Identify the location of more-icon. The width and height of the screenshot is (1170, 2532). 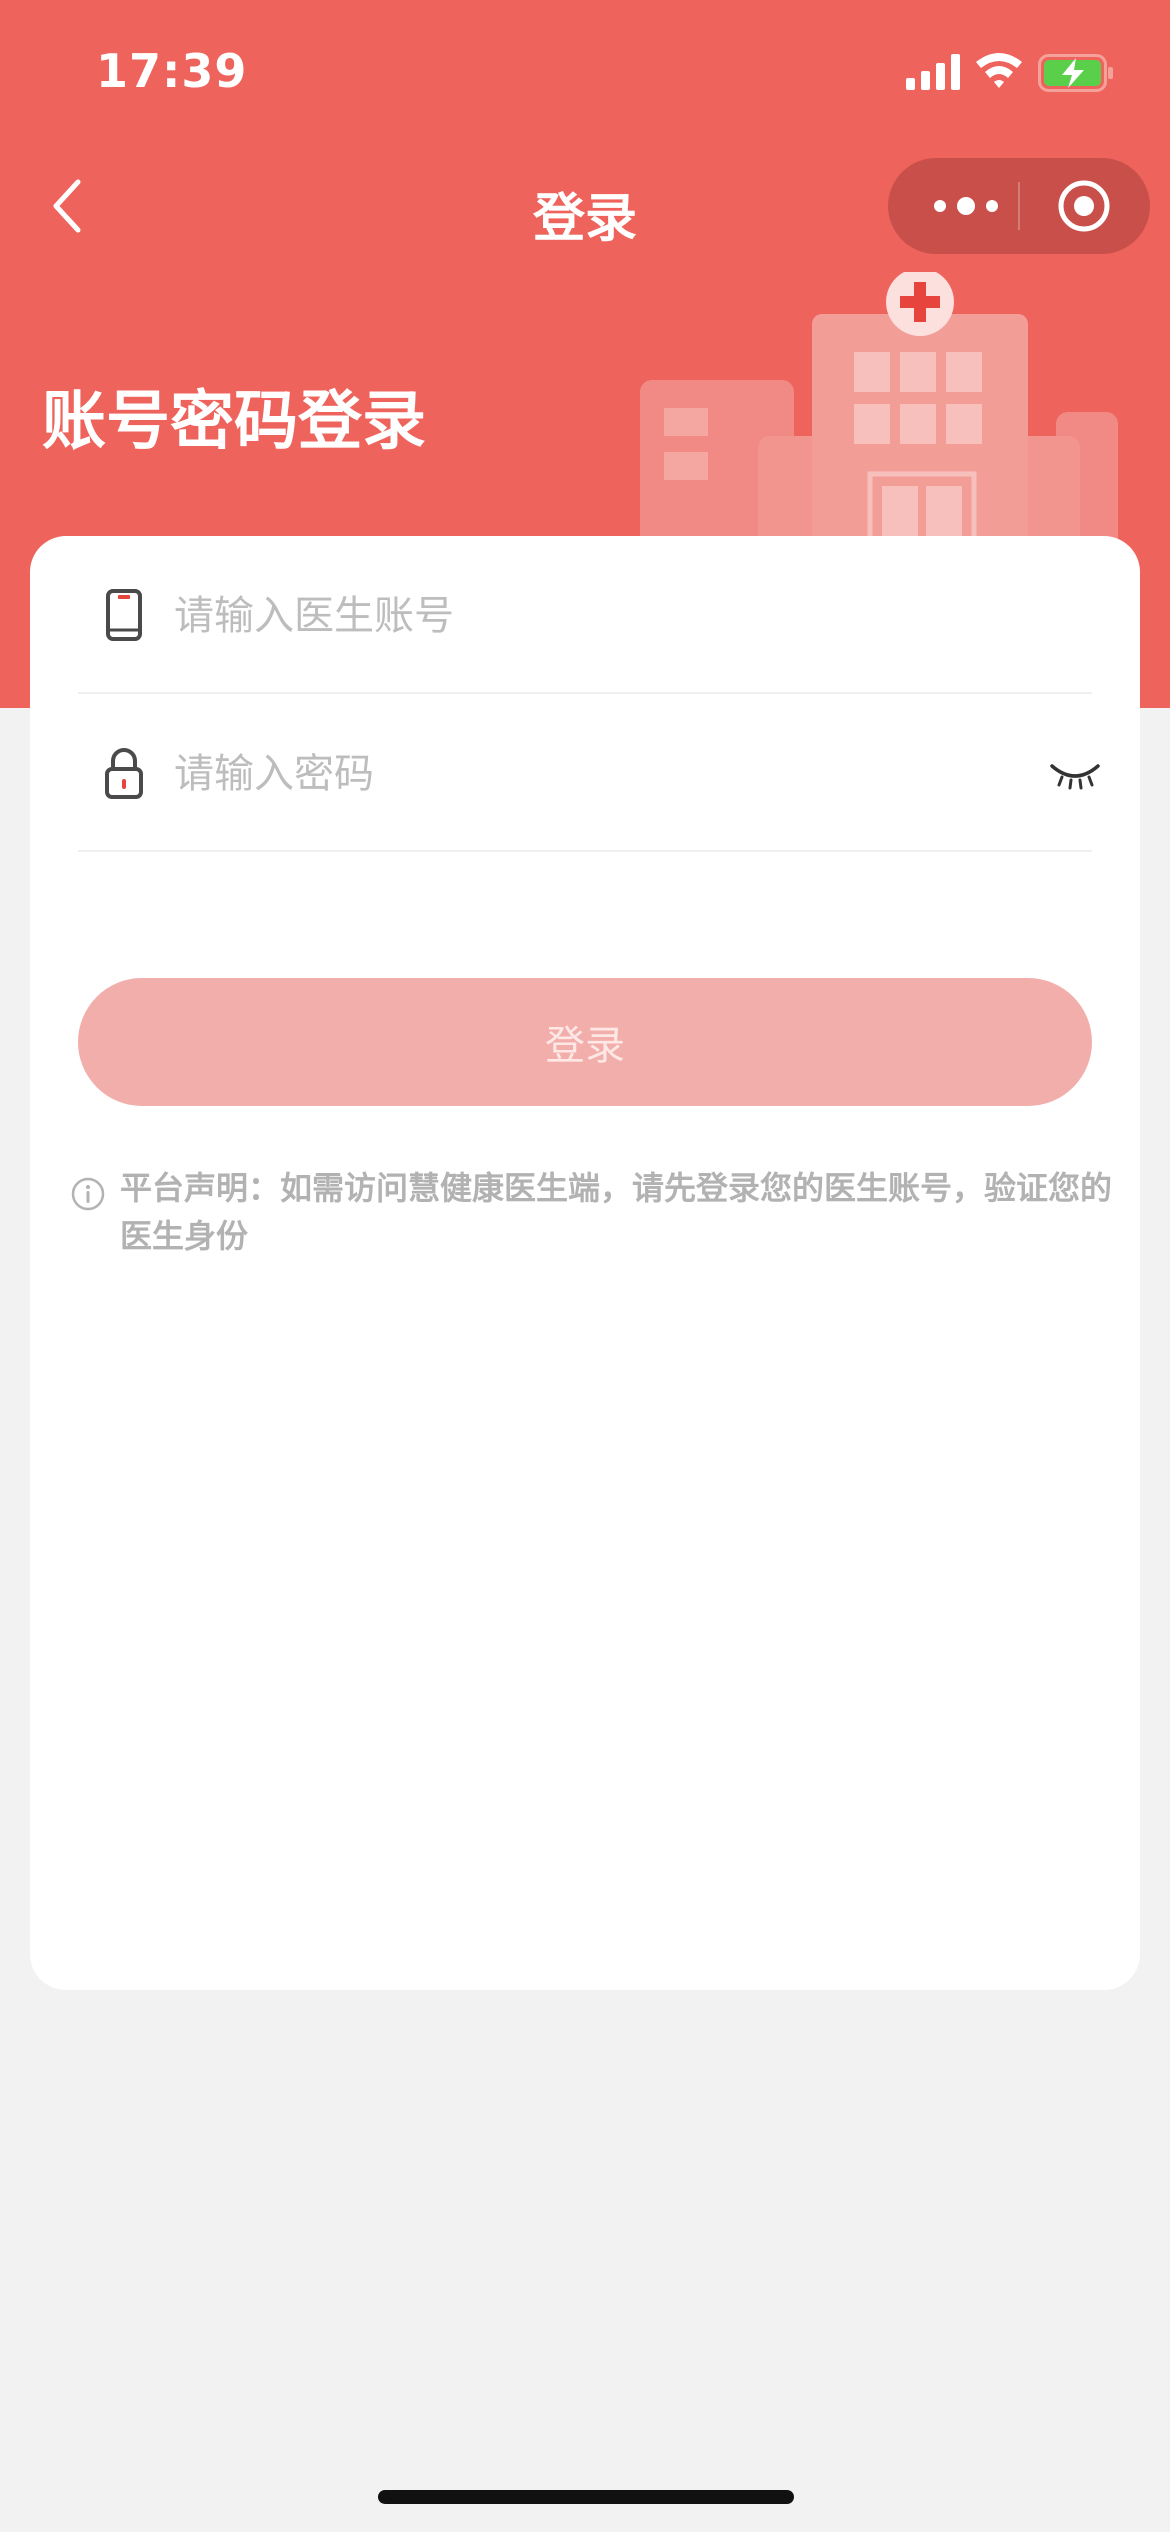
(966, 206).